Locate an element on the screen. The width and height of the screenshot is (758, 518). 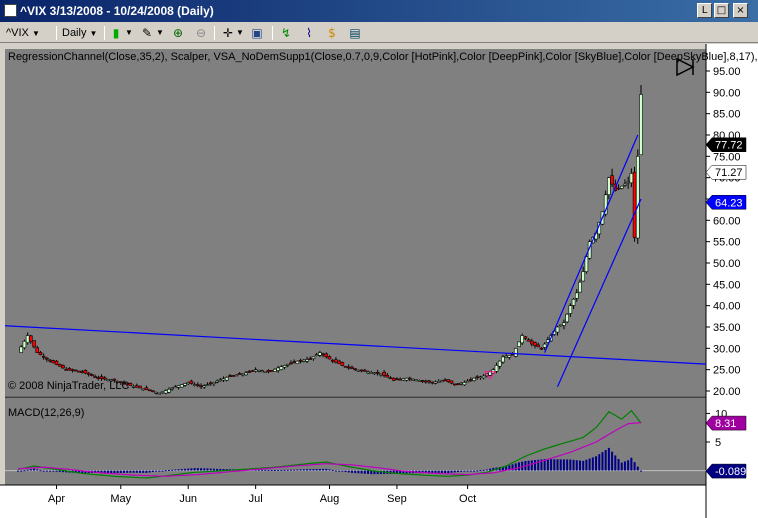
strategy-icon: ↯ is located at coordinates (286, 33).